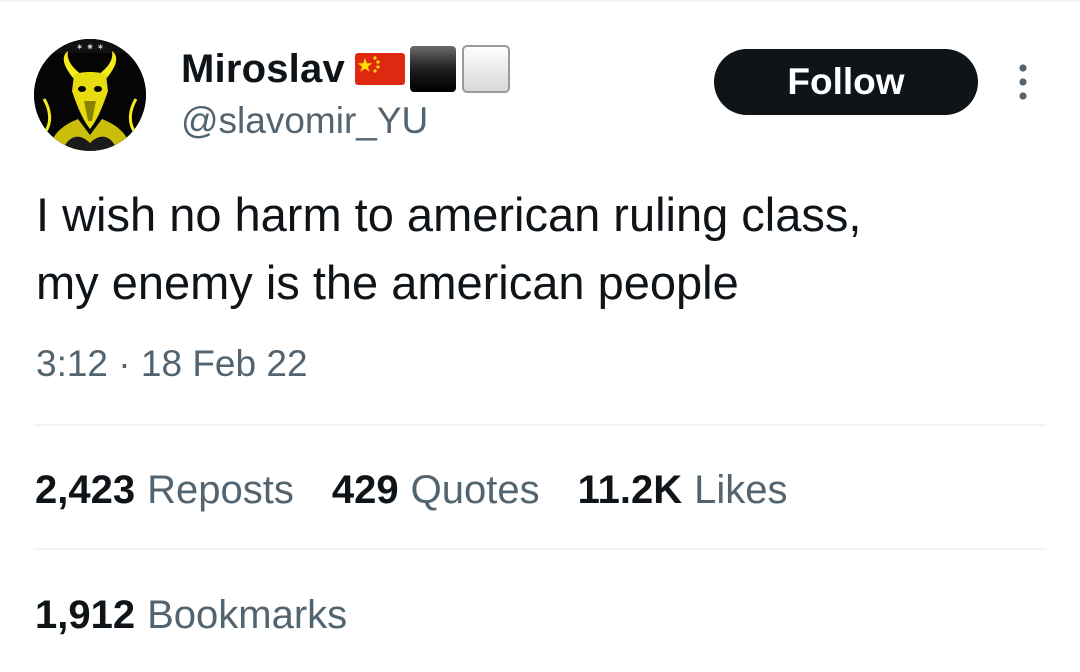 Image resolution: width=1080 pixels, height=672 pixels. Describe the element at coordinates (846, 82) in the screenshot. I see `follow-button: Follow` at that location.